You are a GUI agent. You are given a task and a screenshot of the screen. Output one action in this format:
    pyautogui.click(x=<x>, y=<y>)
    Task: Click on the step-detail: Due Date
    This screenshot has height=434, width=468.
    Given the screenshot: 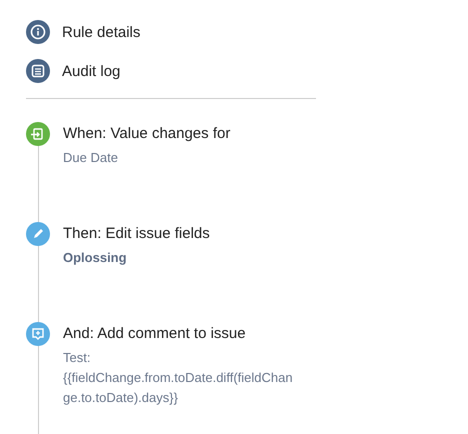 What is the action you would take?
    pyautogui.click(x=91, y=158)
    